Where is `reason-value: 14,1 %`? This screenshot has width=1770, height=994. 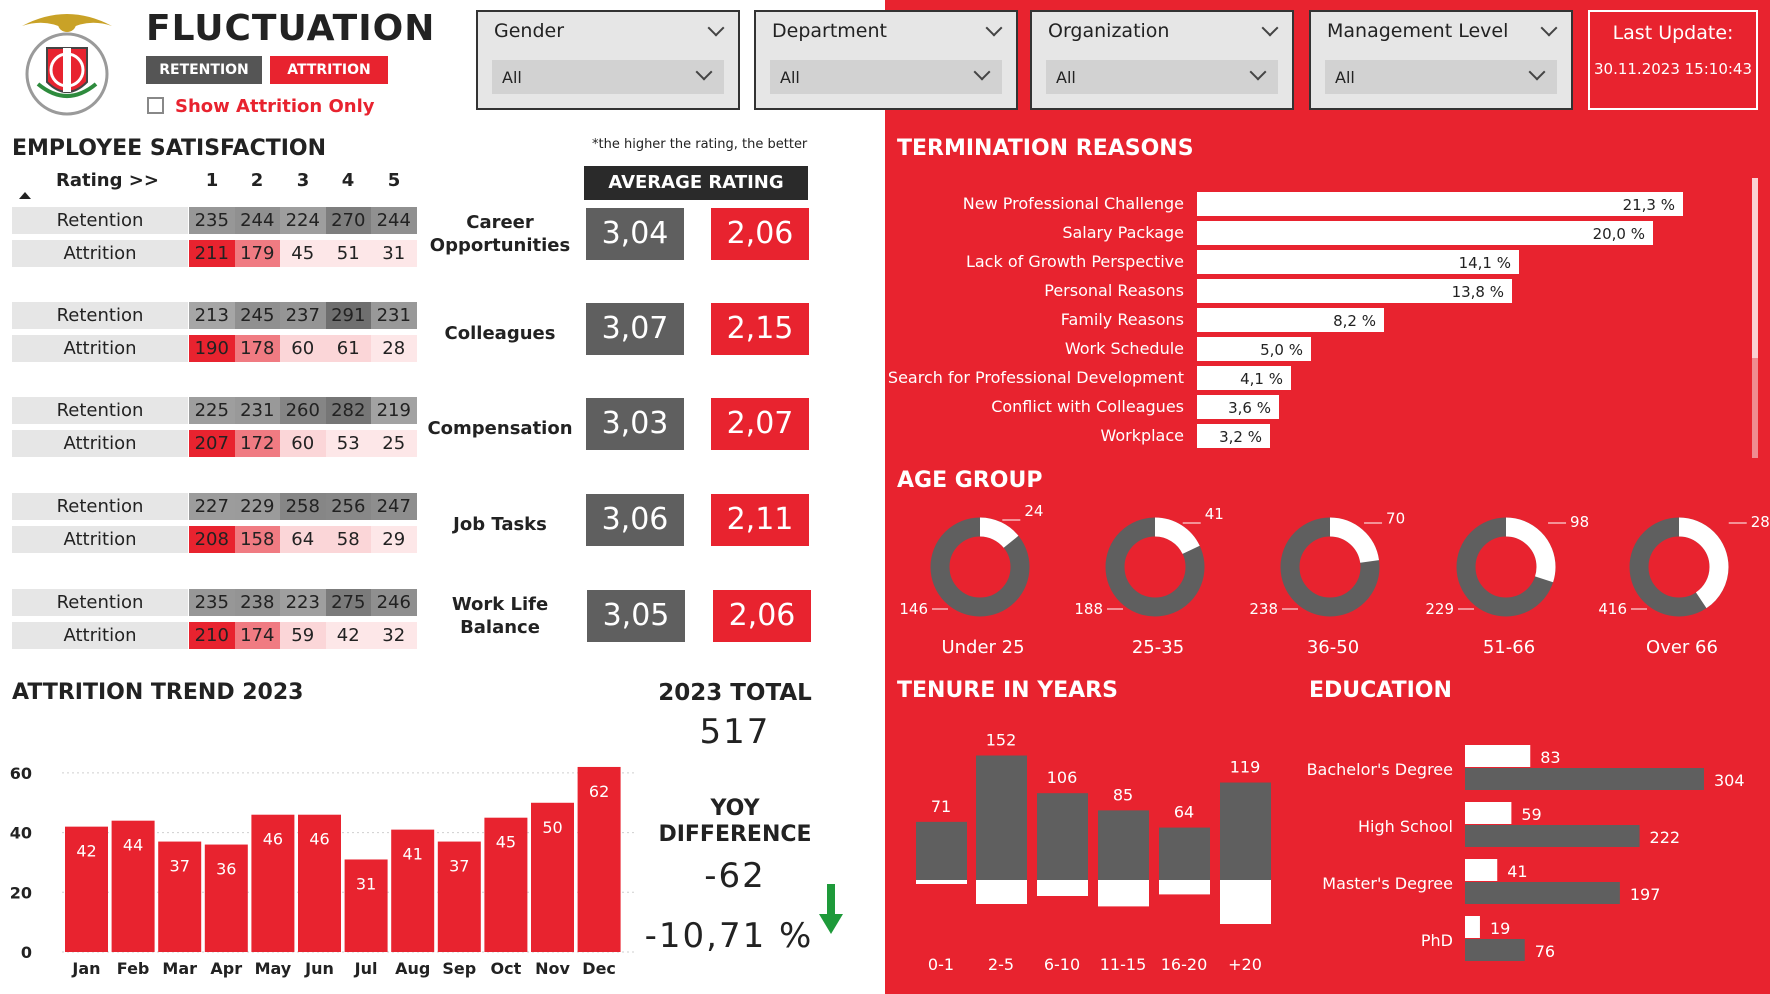 reason-value: 14,1 % is located at coordinates (1484, 263).